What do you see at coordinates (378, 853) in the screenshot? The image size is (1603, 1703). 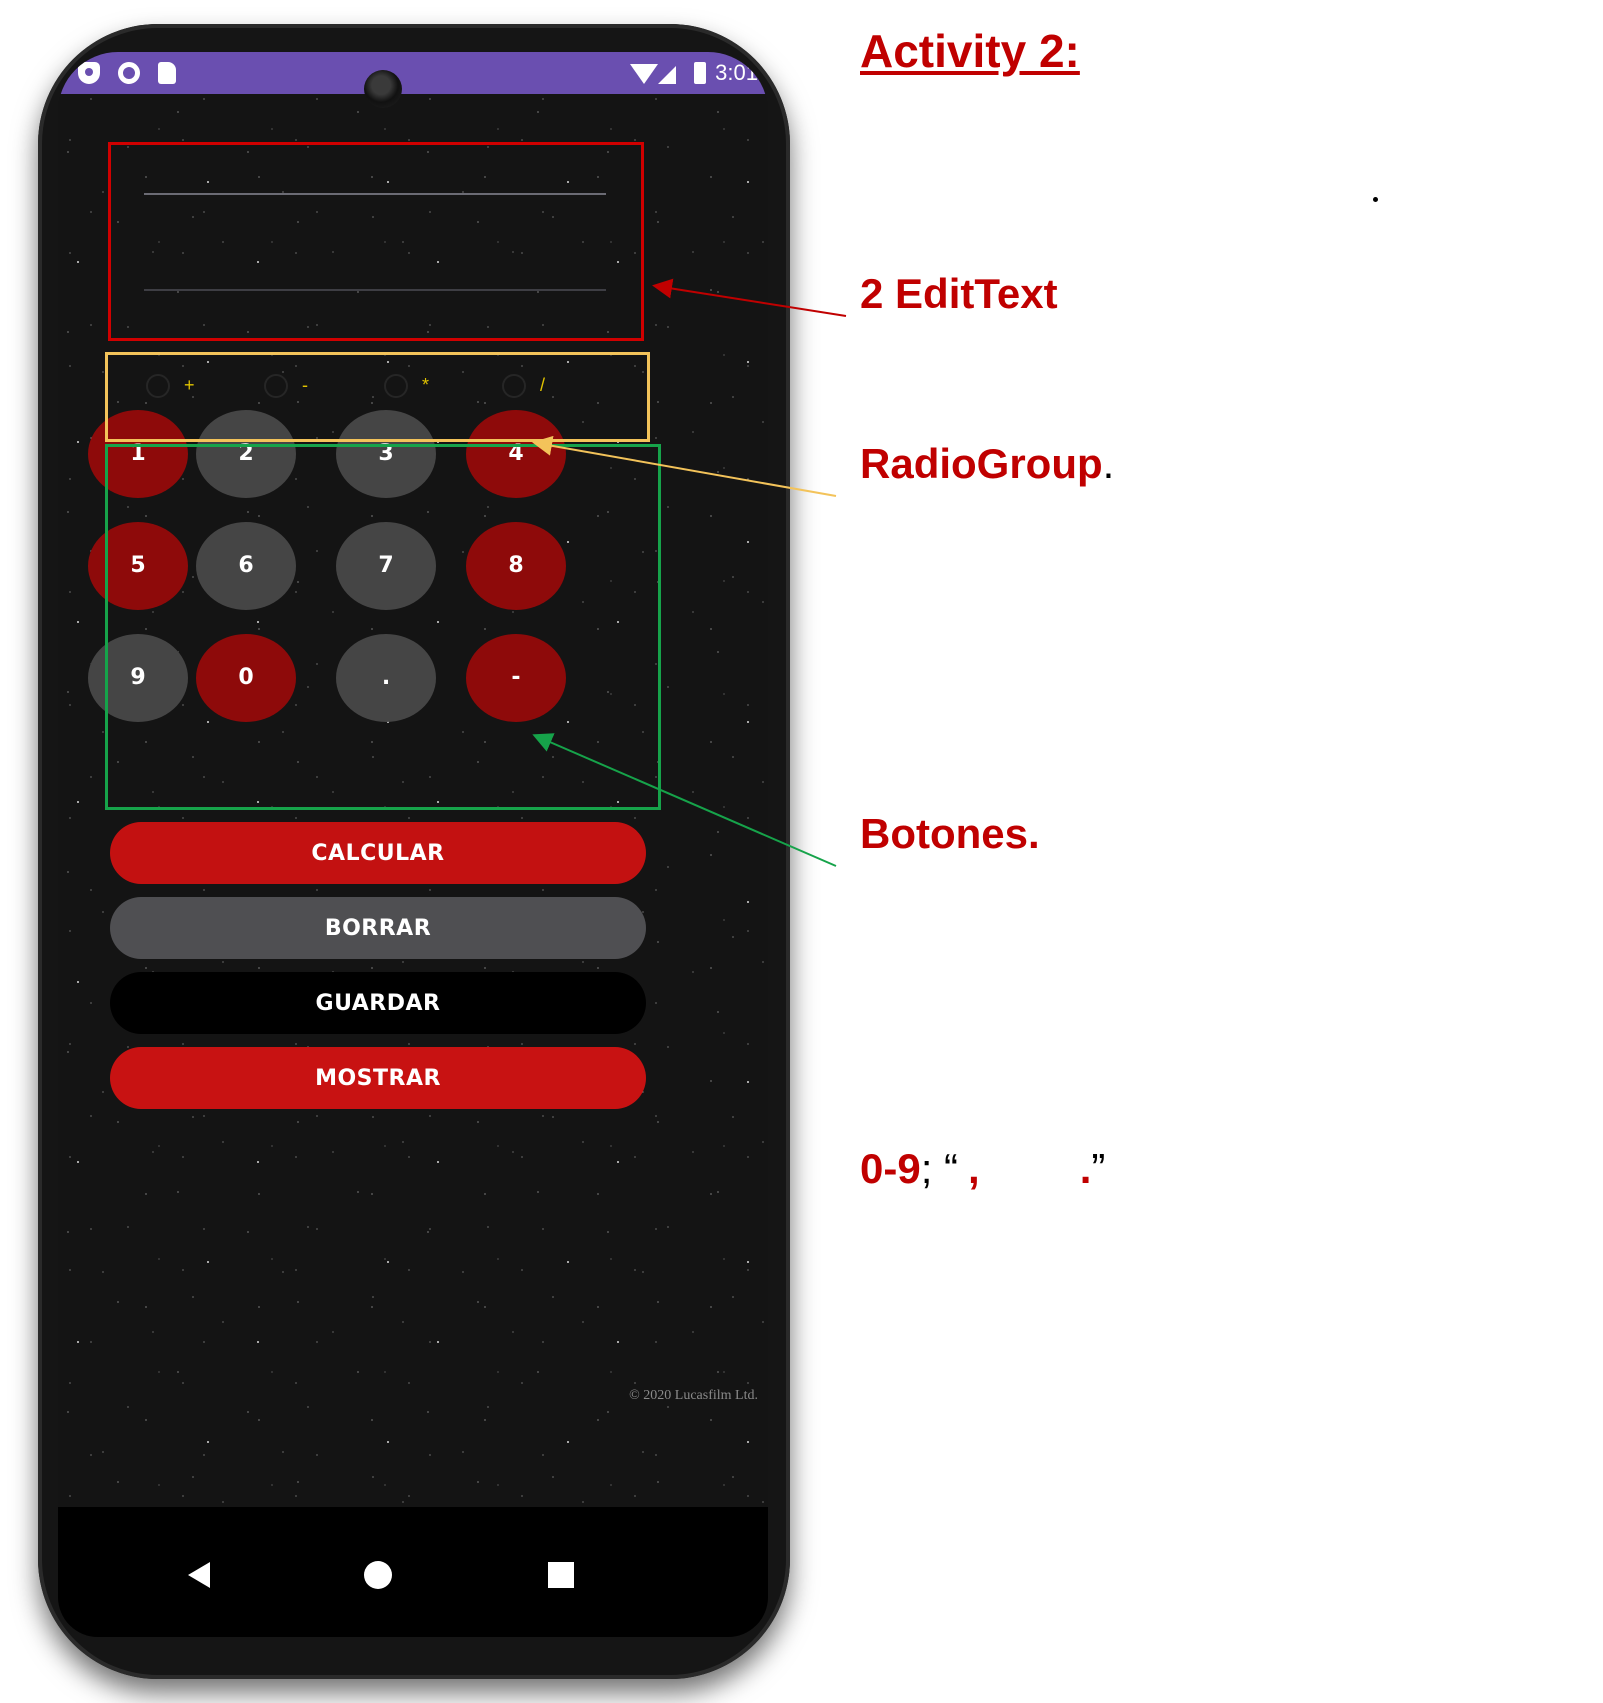 I see `calcular-button: CALCULAR` at bounding box center [378, 853].